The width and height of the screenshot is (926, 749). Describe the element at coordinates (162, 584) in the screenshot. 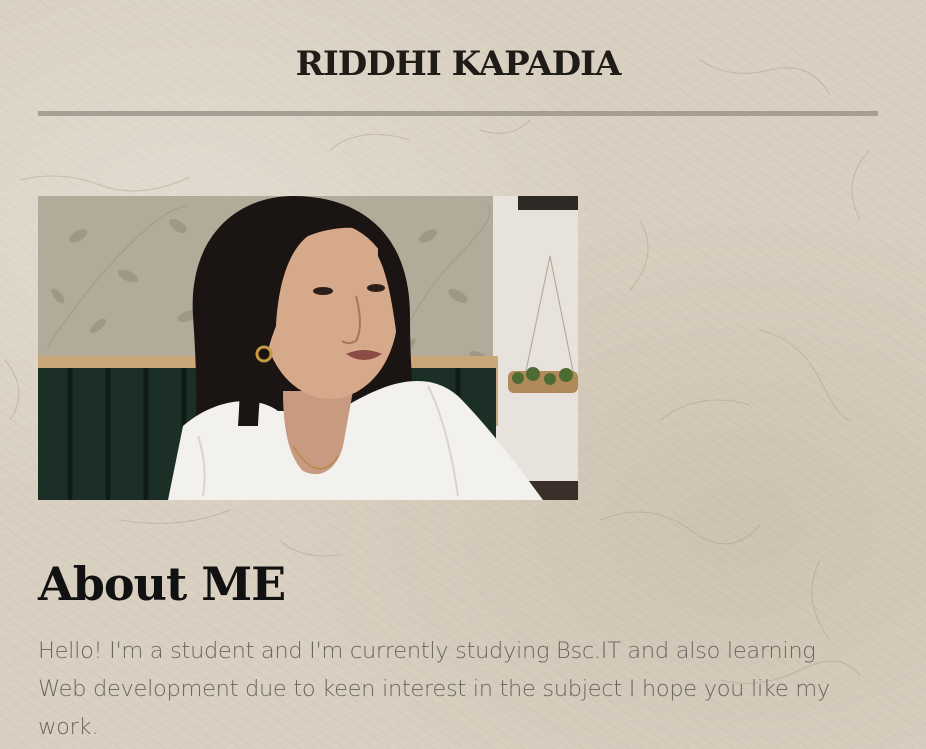

I see `about-heading: About ME` at that location.